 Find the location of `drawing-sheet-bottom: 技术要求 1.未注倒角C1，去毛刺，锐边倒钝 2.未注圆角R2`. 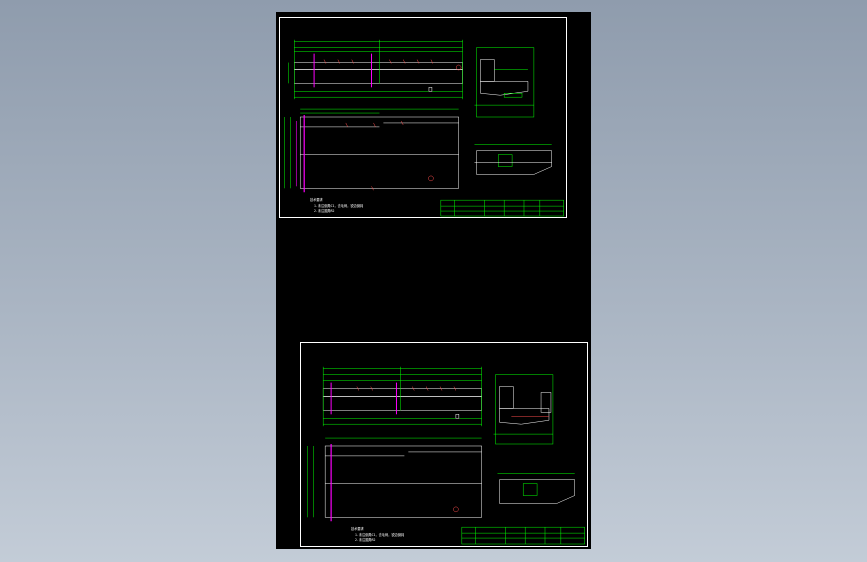

drawing-sheet-bottom: 技术要求 1.未注倒角C1，去毛刺，锐边倒钝 2.未注圆角R2 is located at coordinates (444, 444).